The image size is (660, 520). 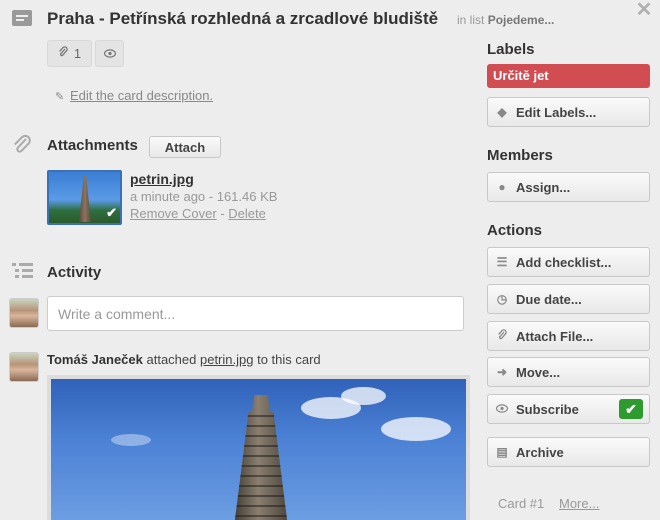 I want to click on pencil-icon: ✎, so click(x=60, y=97).